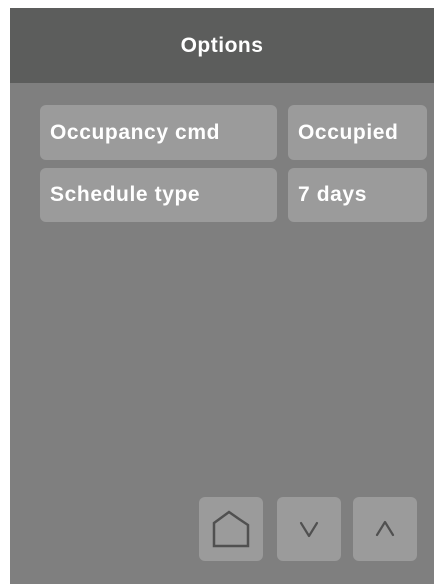 This screenshot has width=434, height=584. Describe the element at coordinates (357, 132) in the screenshot. I see `occupancy-cmd-value: Occupied` at that location.